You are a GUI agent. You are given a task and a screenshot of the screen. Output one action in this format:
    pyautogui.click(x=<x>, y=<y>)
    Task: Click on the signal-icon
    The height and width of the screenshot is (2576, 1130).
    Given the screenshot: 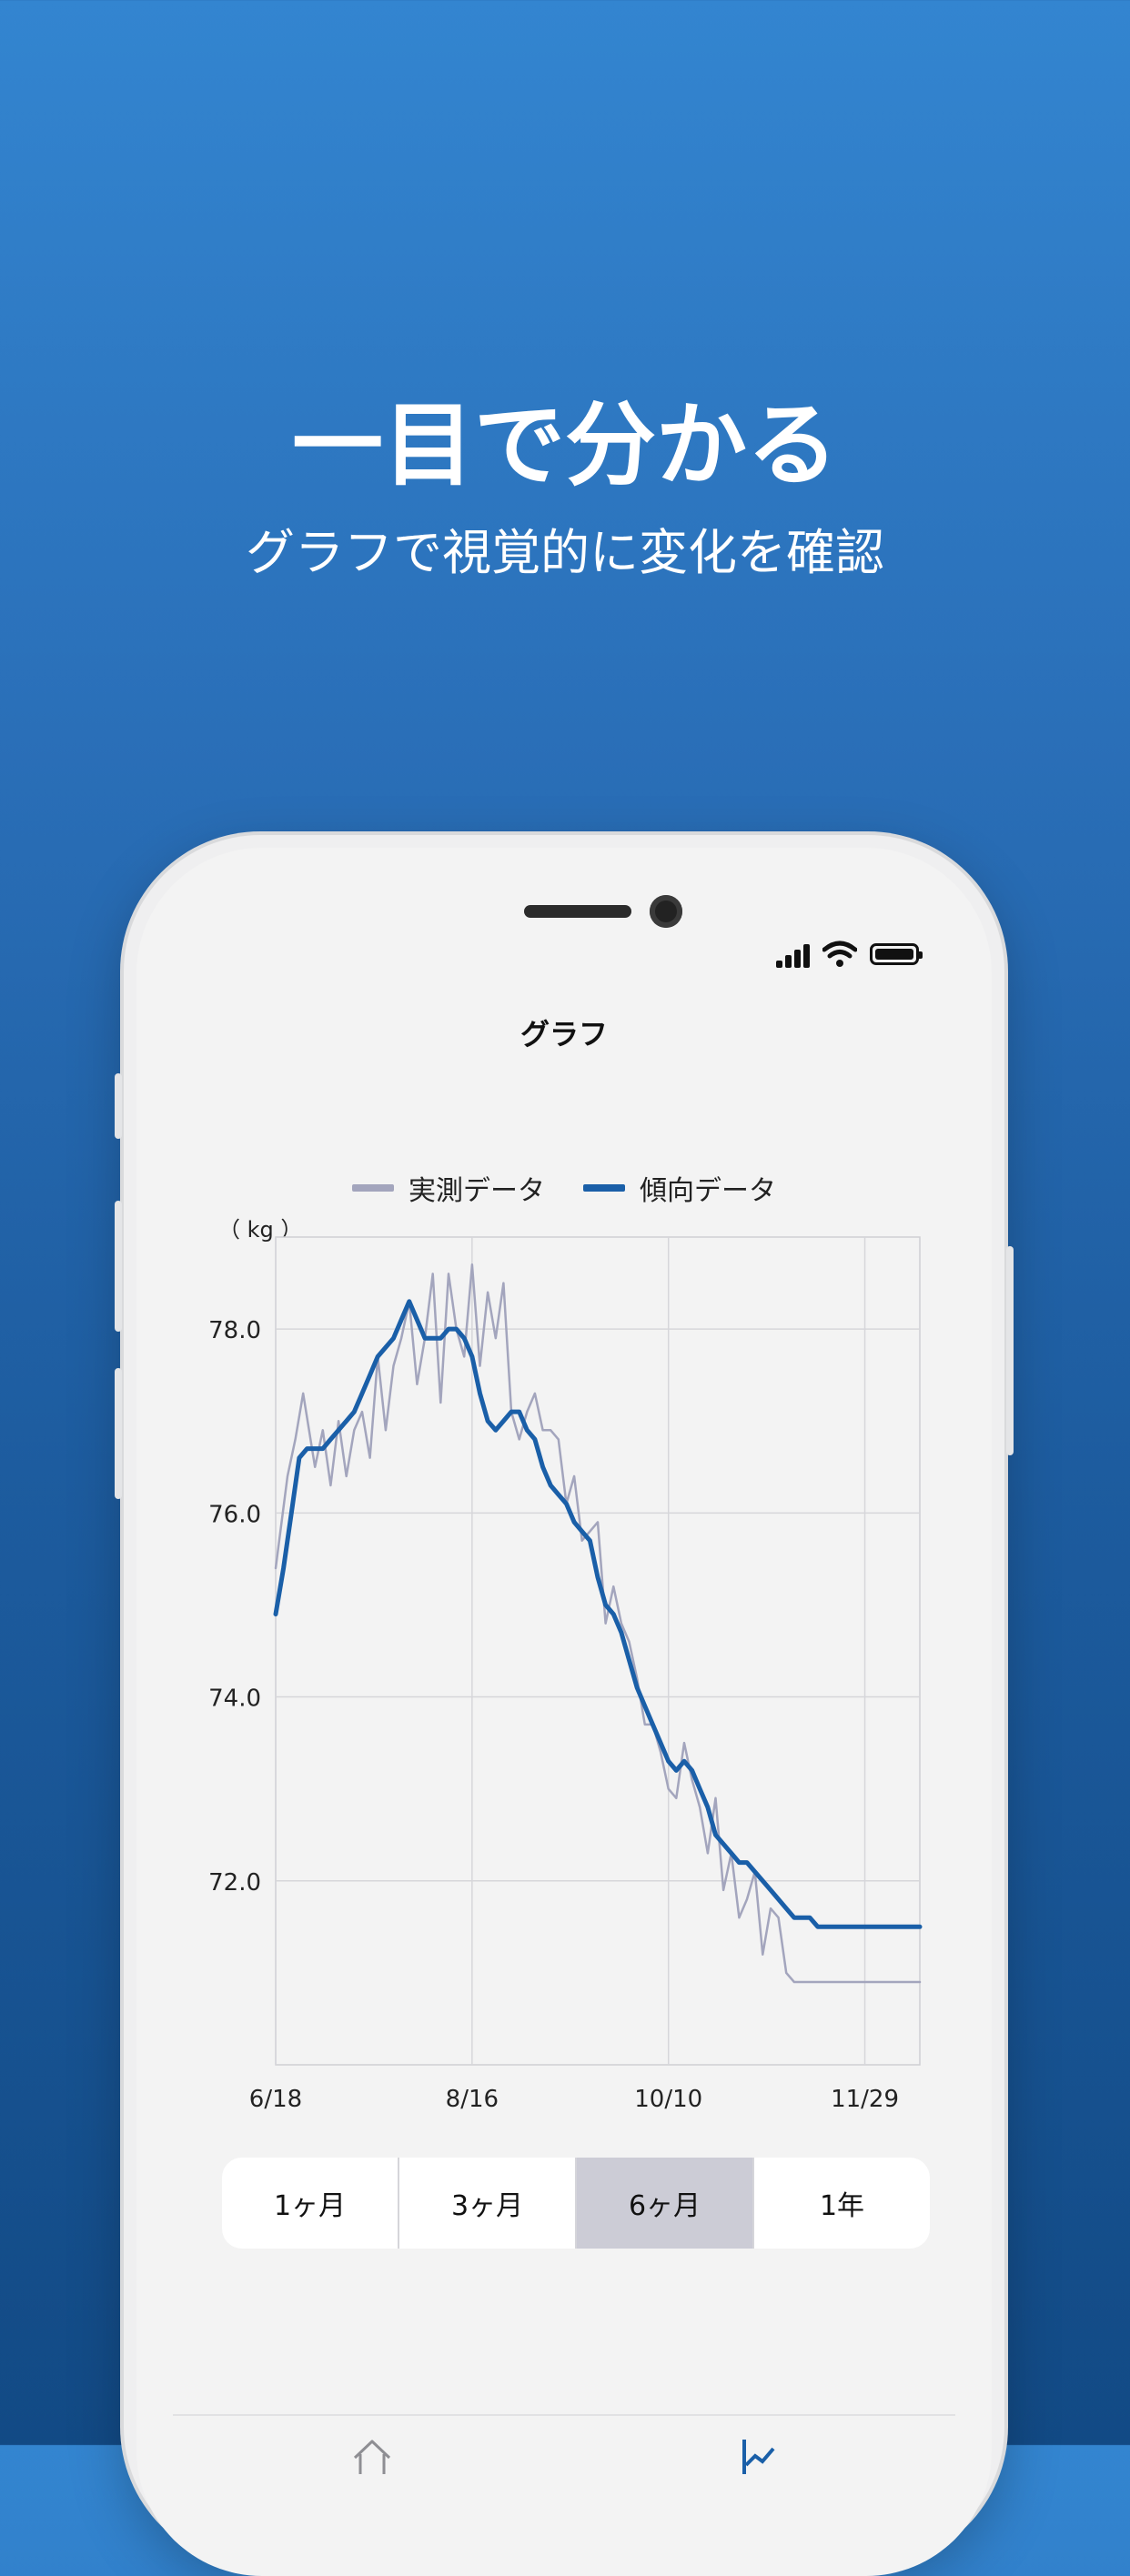 What is the action you would take?
    pyautogui.click(x=793, y=954)
    